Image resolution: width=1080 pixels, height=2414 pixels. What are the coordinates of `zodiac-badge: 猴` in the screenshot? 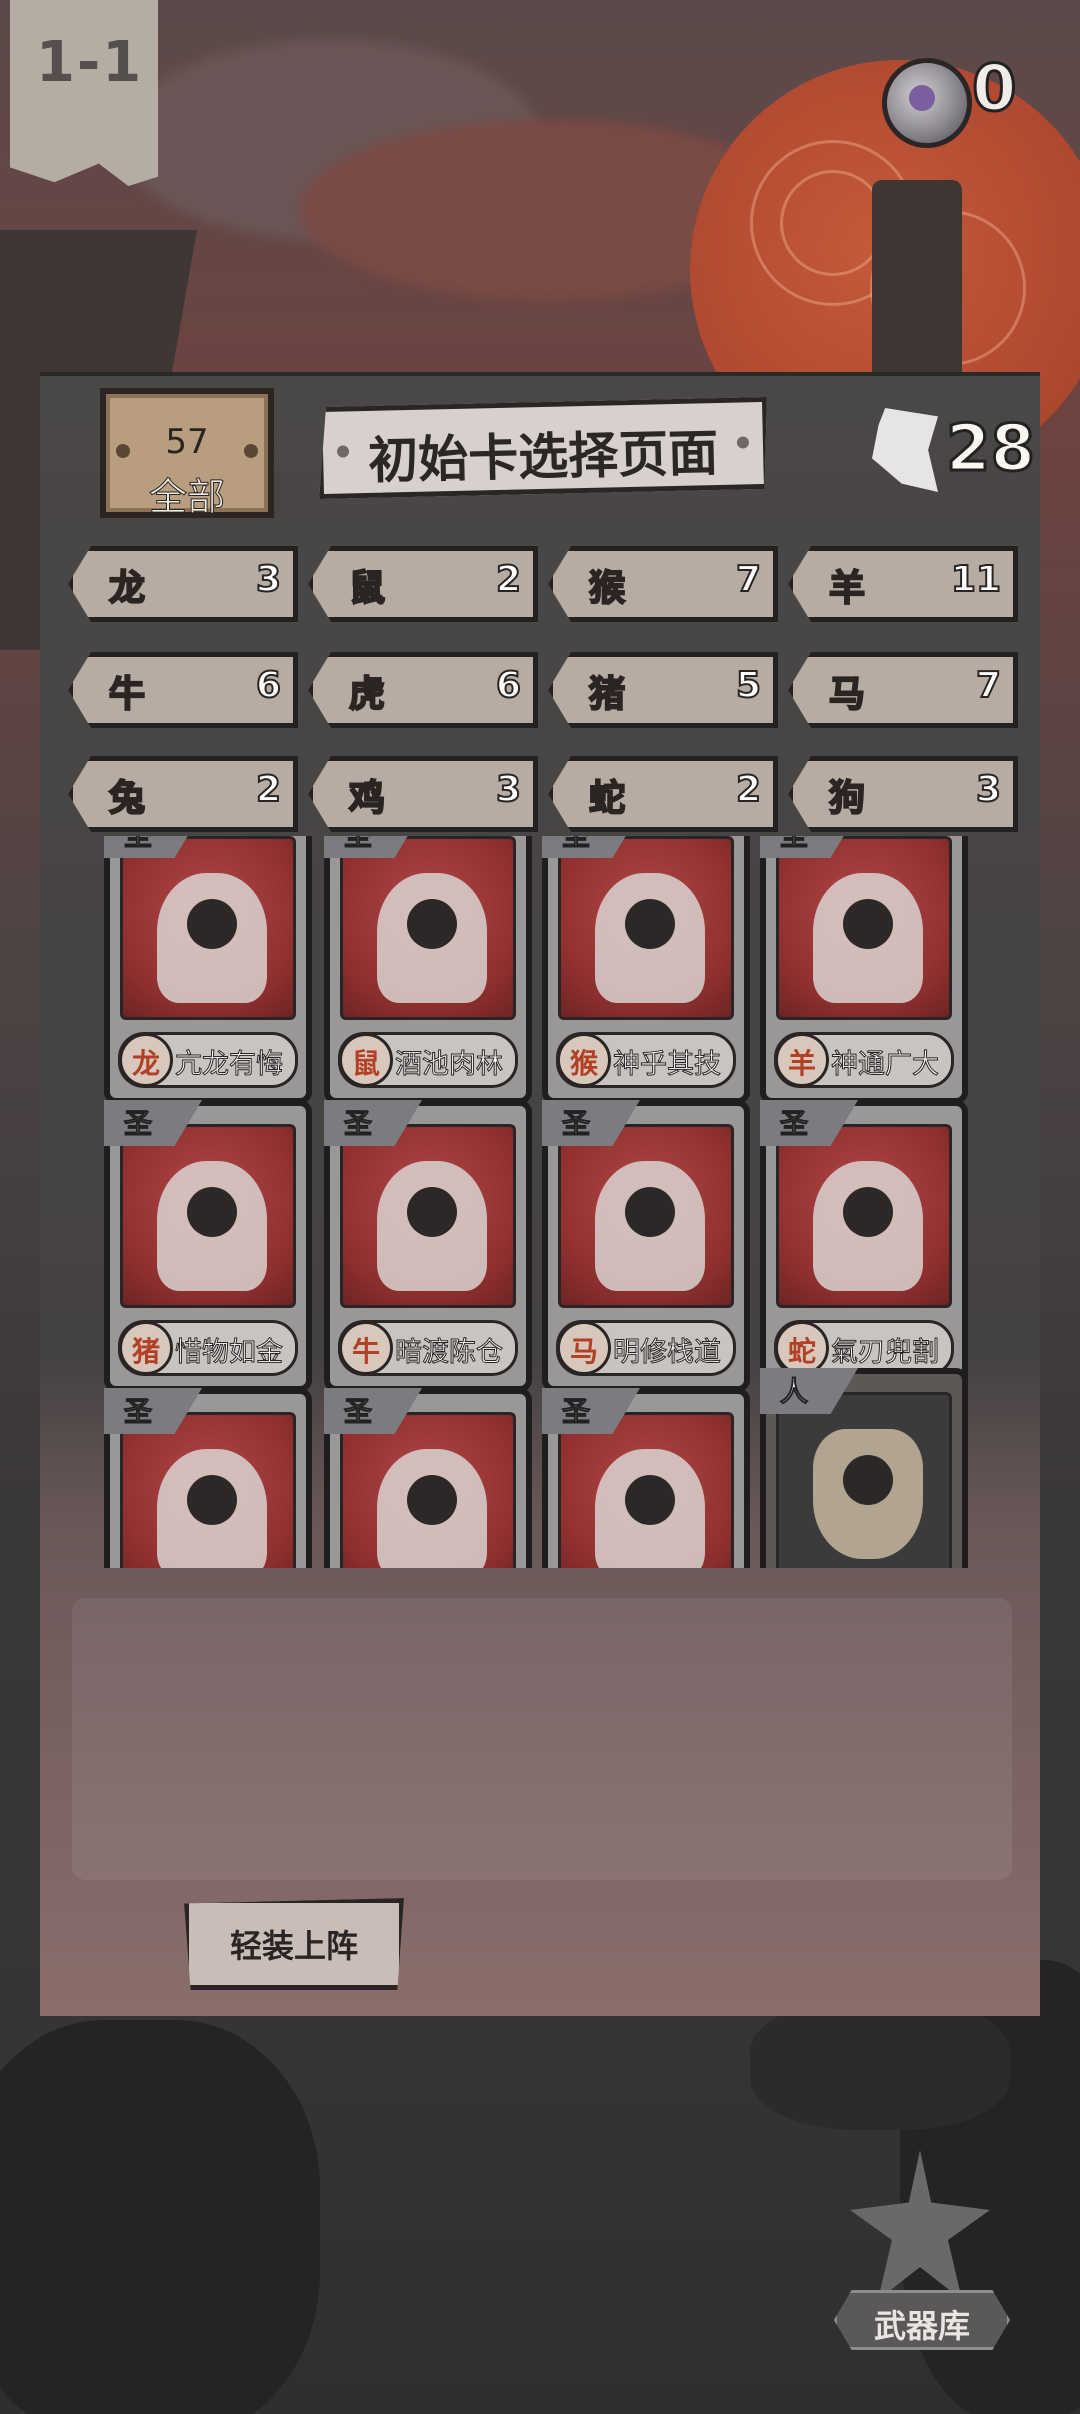 It's located at (584, 1060).